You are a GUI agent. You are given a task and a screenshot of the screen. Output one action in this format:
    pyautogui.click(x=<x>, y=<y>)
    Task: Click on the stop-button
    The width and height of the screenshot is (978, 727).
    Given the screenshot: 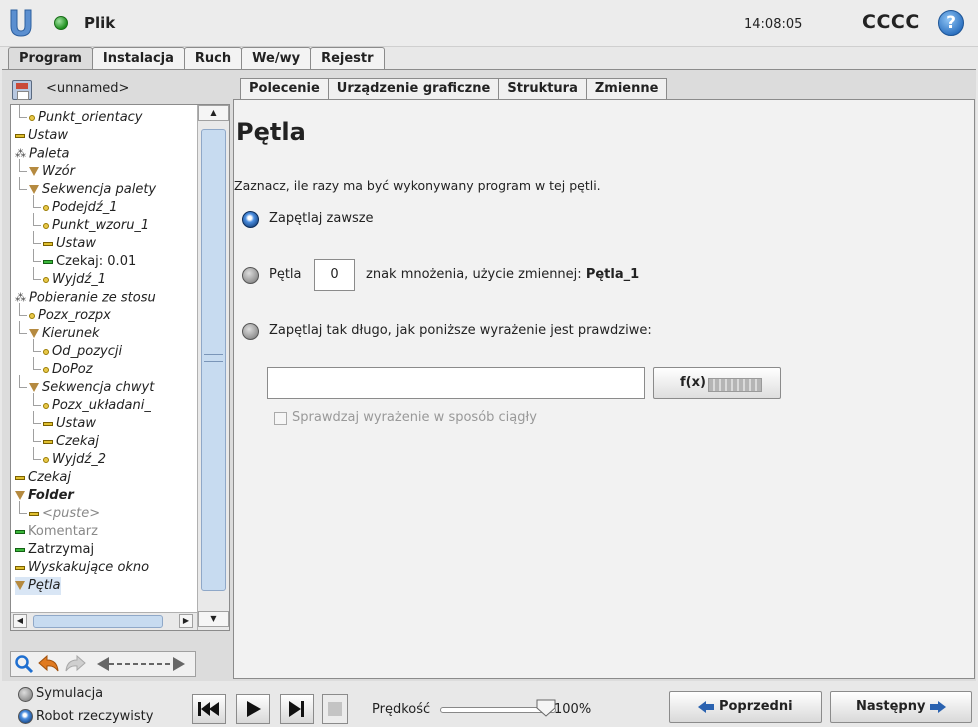 What is the action you would take?
    pyautogui.click(x=335, y=709)
    